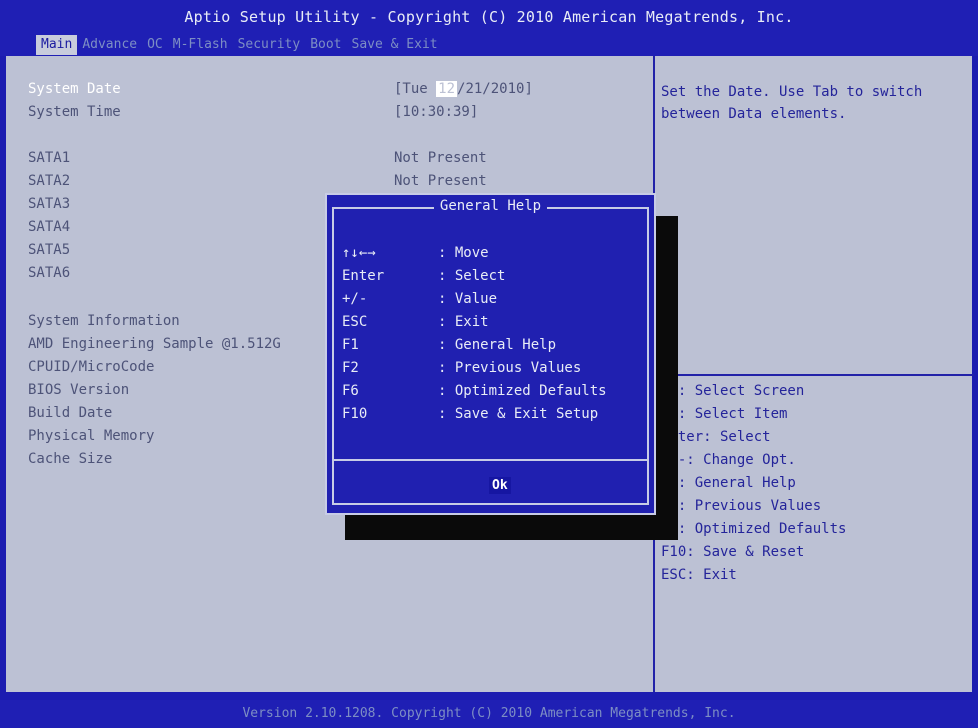  What do you see at coordinates (49, 181) in the screenshot?
I see `sata2-label: SATA2` at bounding box center [49, 181].